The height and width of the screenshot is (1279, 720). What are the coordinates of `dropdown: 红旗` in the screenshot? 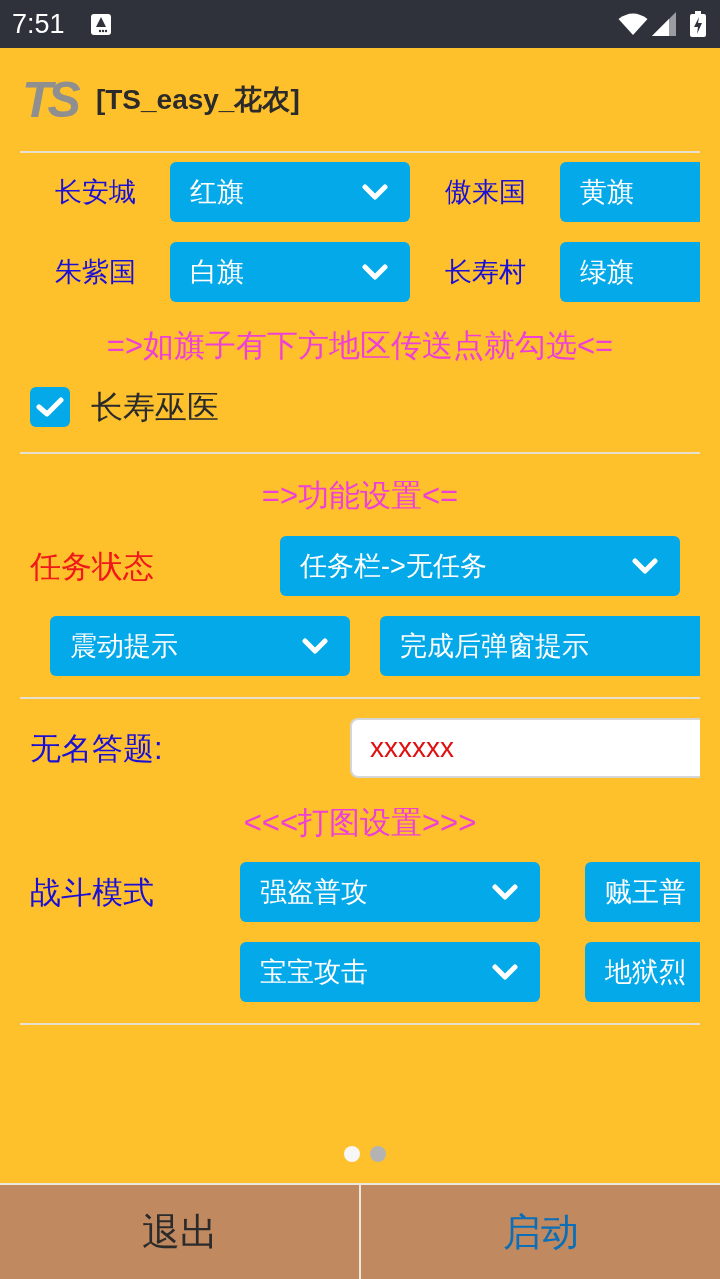 It's located at (290, 192).